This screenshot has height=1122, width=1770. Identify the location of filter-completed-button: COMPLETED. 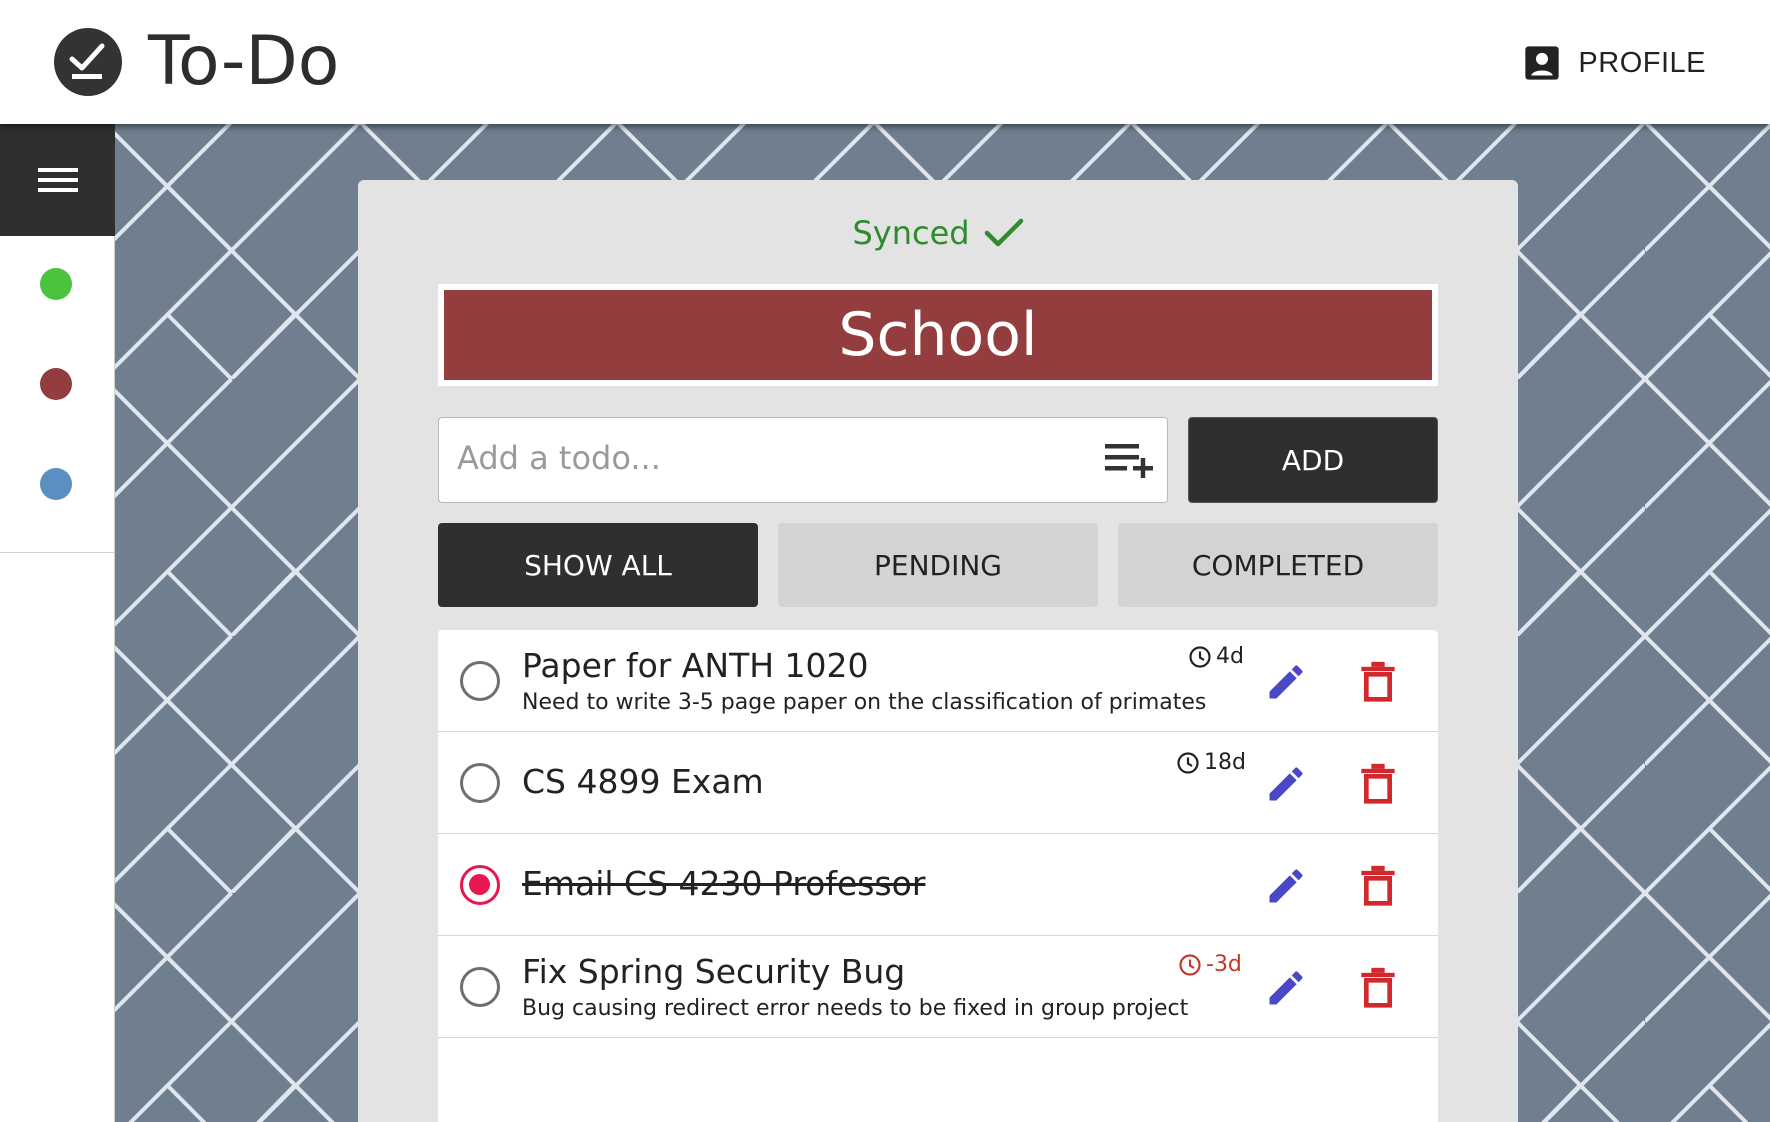
(1278, 565).